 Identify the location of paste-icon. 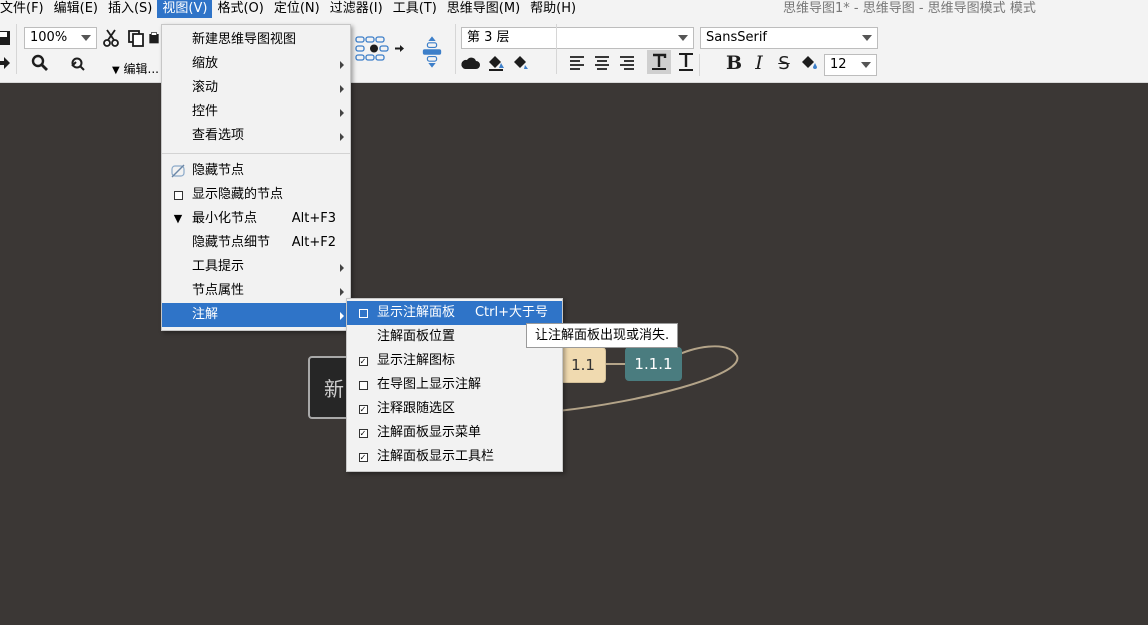
(154, 38).